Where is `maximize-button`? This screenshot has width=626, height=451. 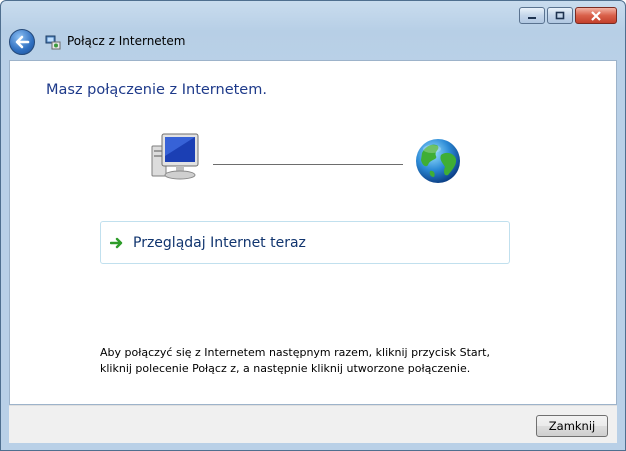
maximize-button is located at coordinates (560, 15).